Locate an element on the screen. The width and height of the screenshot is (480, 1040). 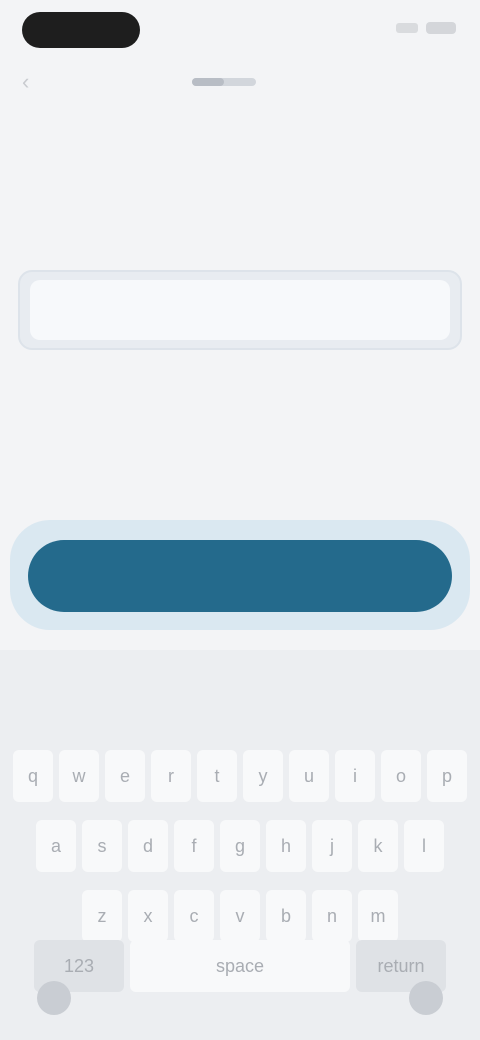
key-p: p is located at coordinates (447, 776).